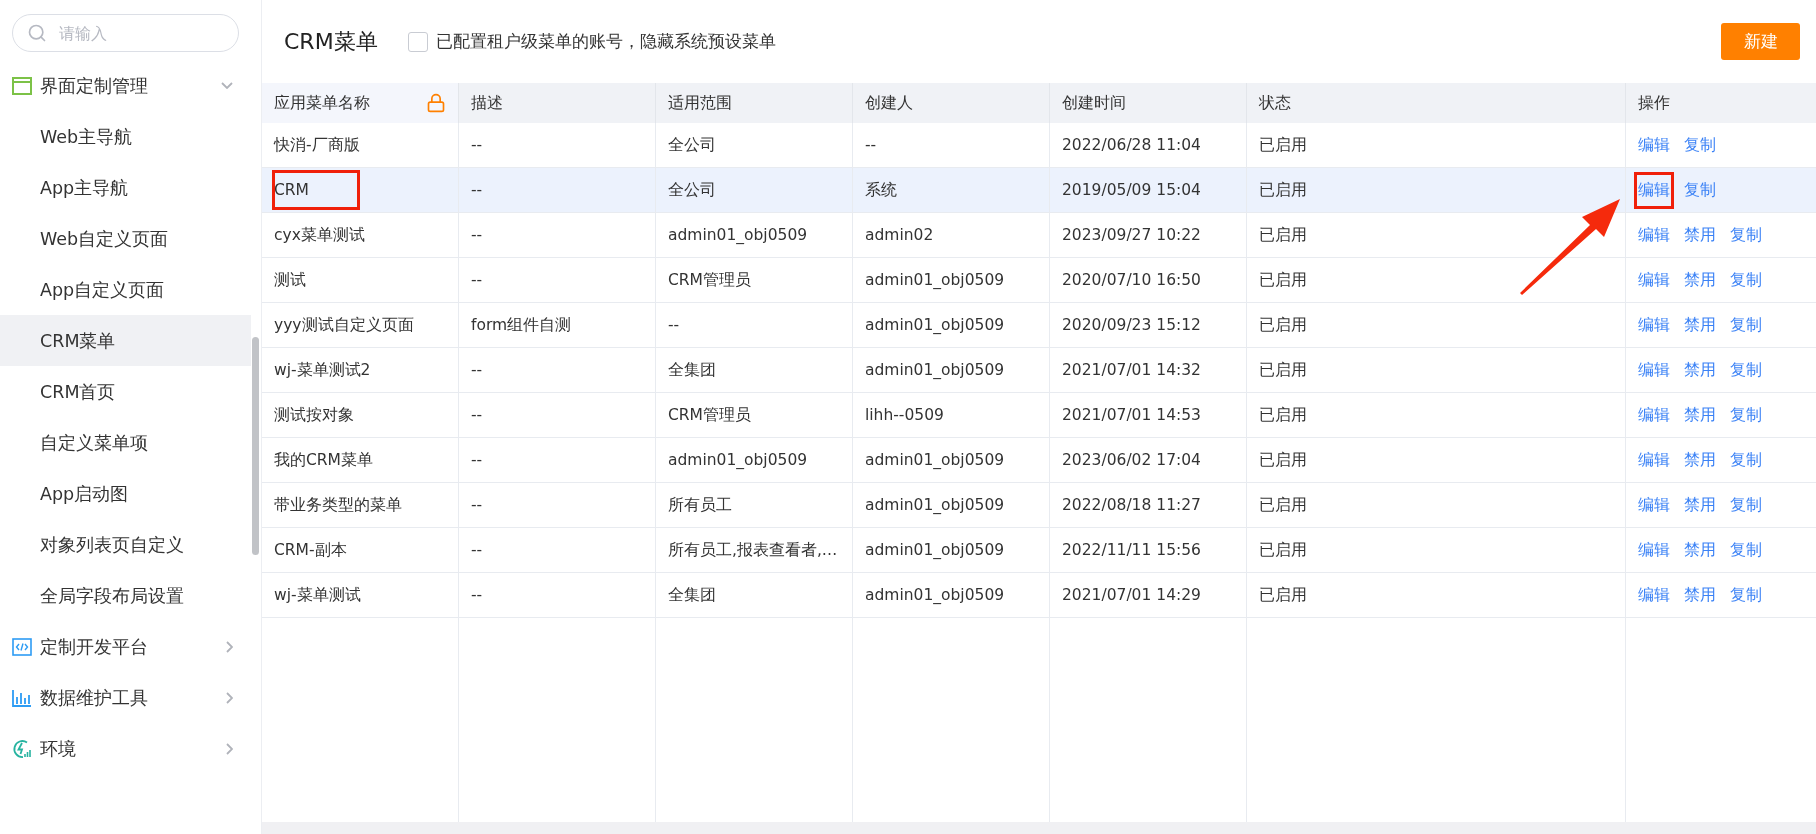 Image resolution: width=1816 pixels, height=834 pixels. What do you see at coordinates (605, 41) in the screenshot?
I see `checkbox-label: 已配置租户级菜单的账号，隐藏系统预设菜单` at bounding box center [605, 41].